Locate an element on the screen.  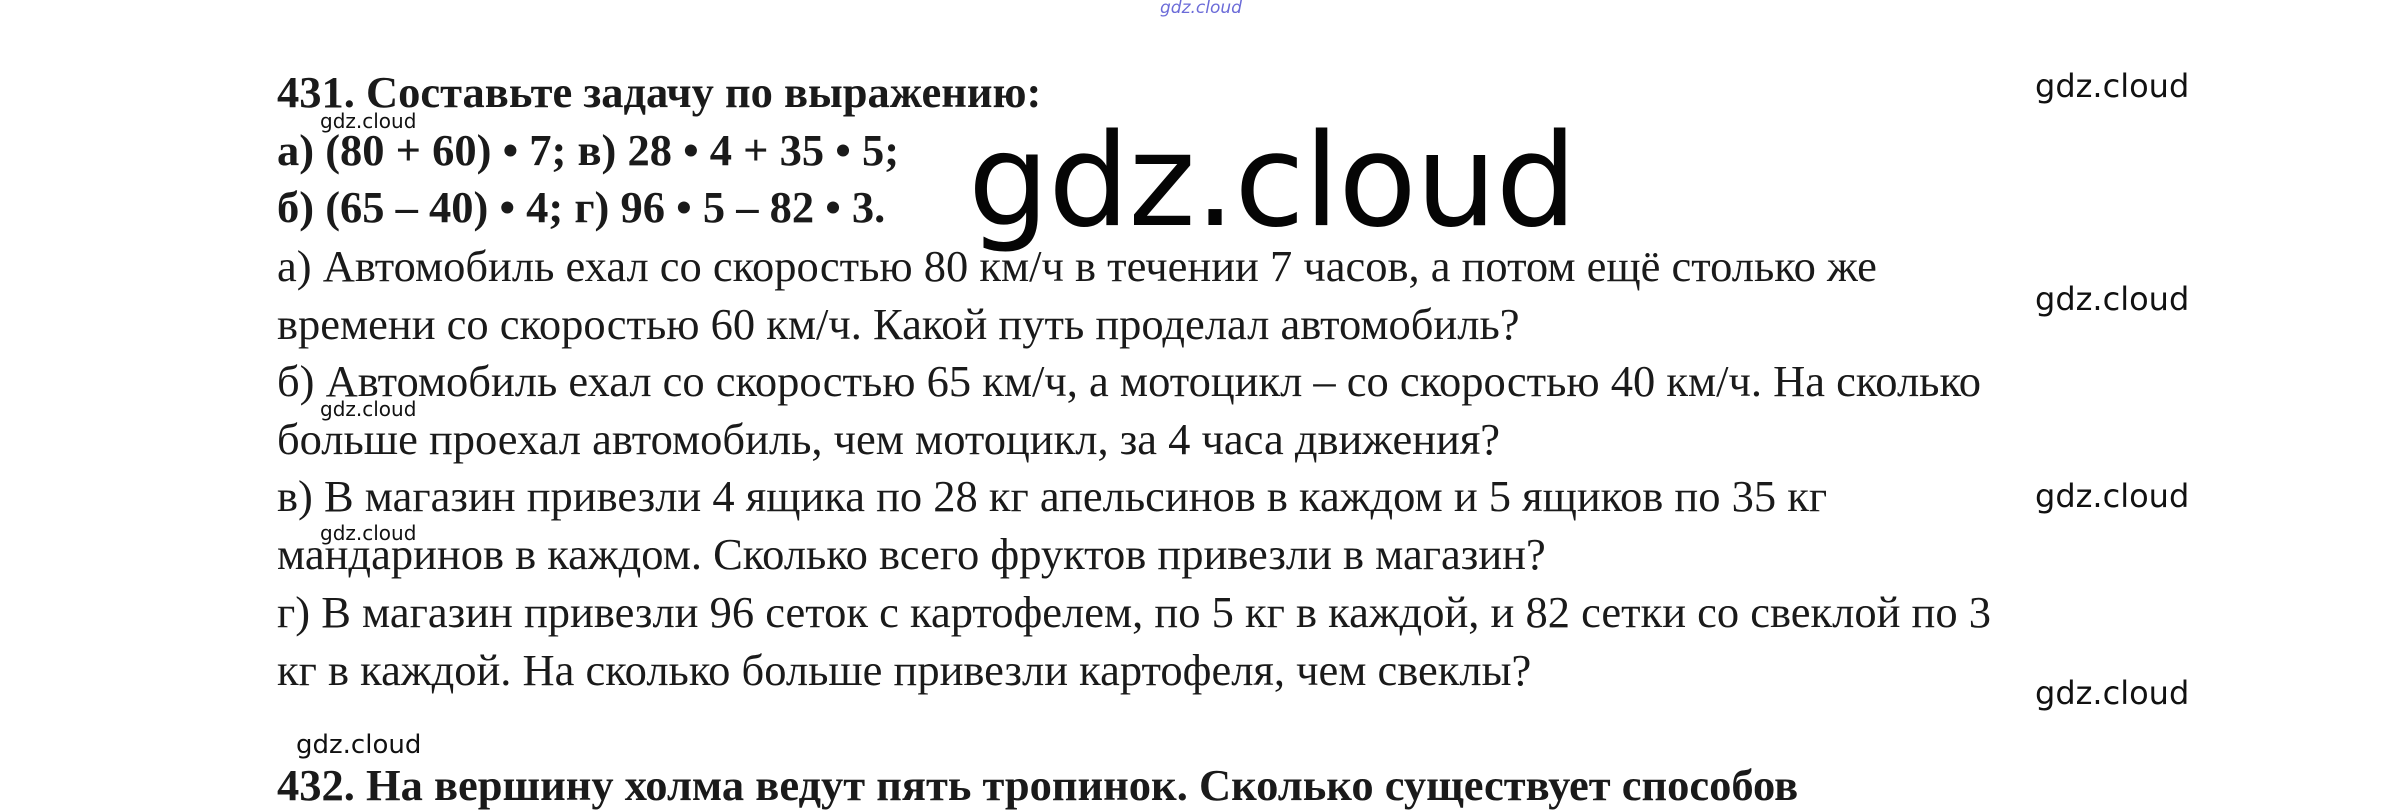
task-431-title: 431. Составьте задачу по выражению: is located at coordinates (659, 92).